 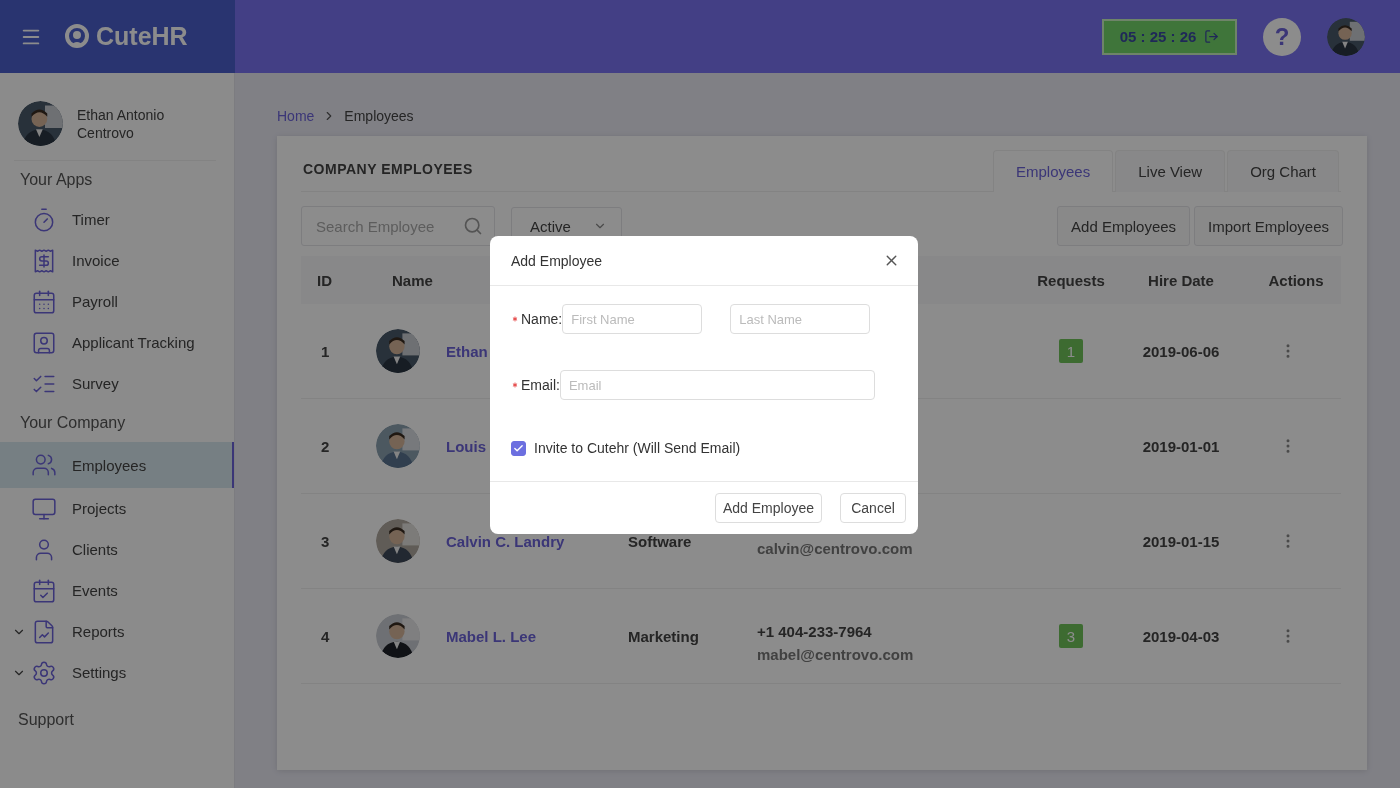 What do you see at coordinates (1053, 171) in the screenshot?
I see `tab: Employees` at bounding box center [1053, 171].